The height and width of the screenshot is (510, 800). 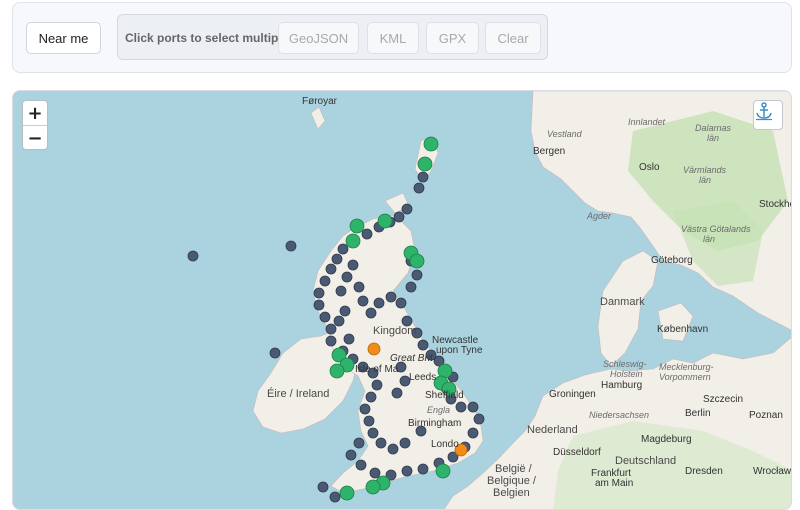 What do you see at coordinates (647, 122) in the screenshot?
I see `label-innlandet: Innlandet` at bounding box center [647, 122].